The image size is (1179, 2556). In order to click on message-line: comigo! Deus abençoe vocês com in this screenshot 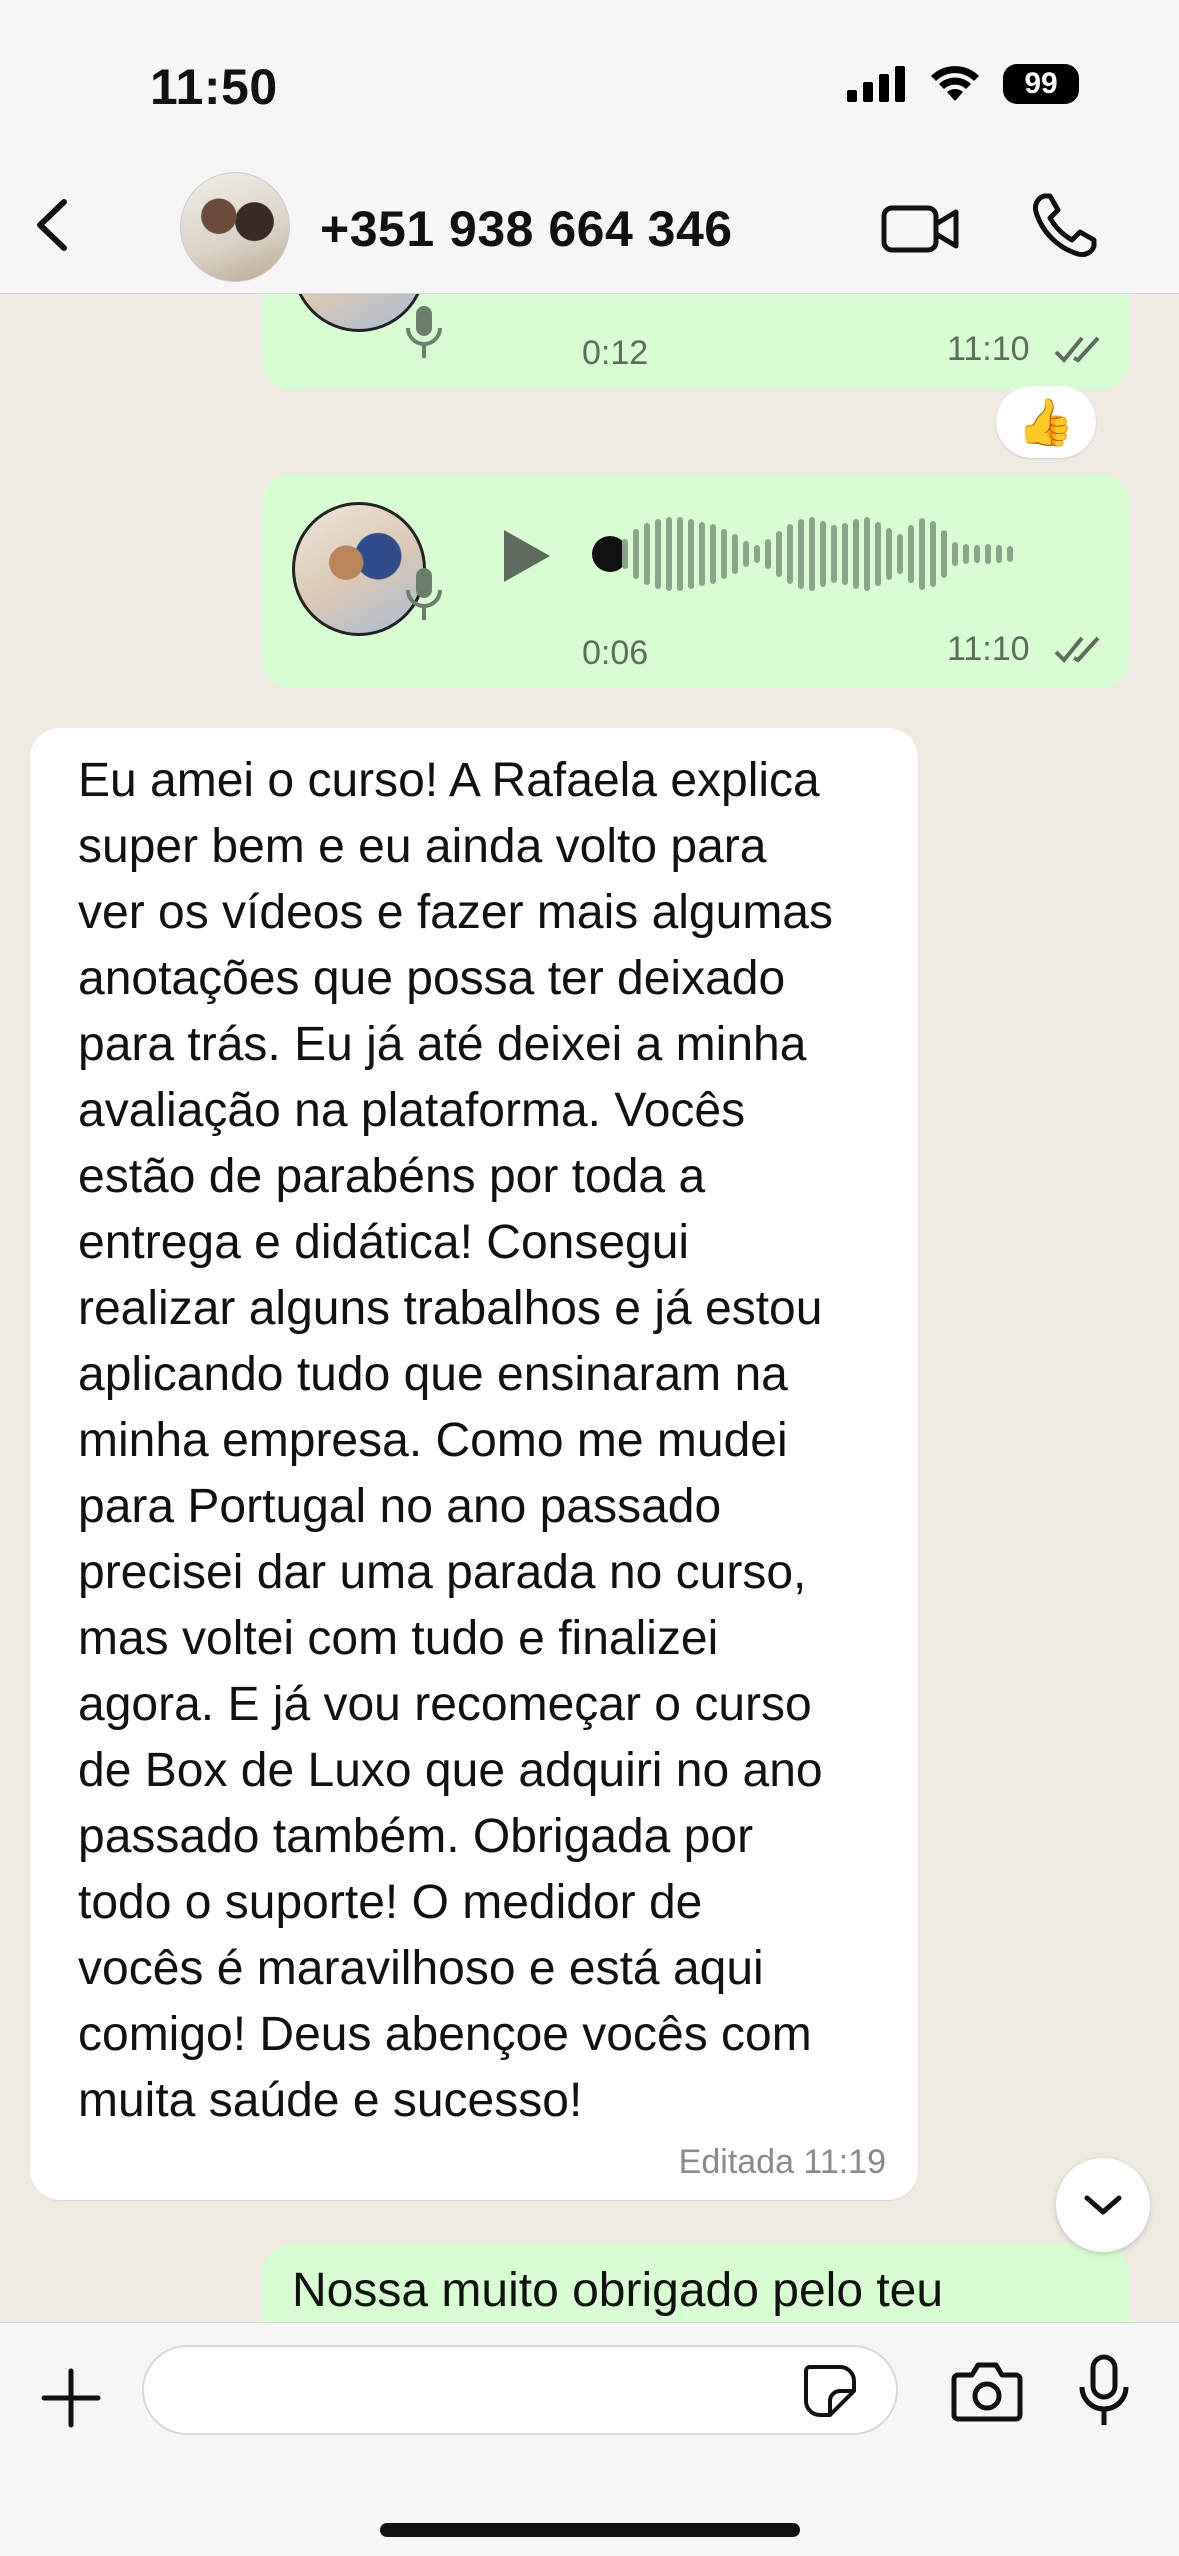, I will do `click(445, 2034)`.